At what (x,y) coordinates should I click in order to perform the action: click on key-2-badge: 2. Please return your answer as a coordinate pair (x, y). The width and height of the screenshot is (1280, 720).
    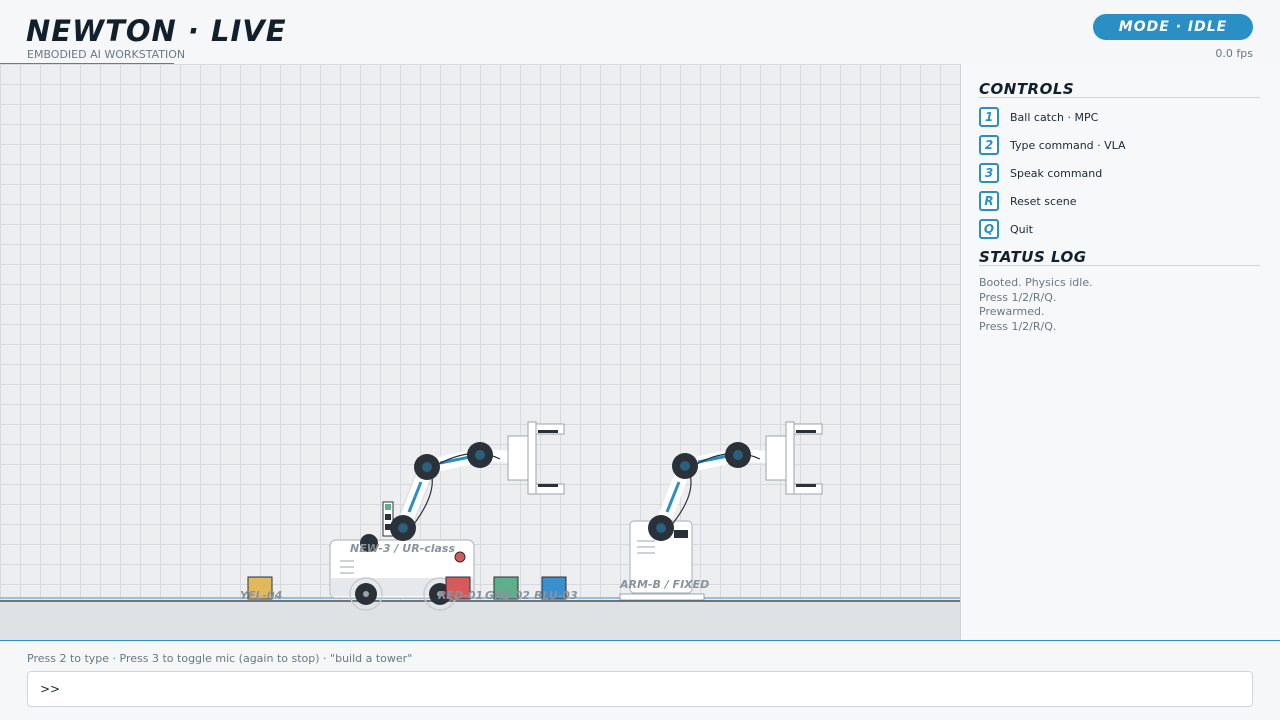
    Looking at the image, I should click on (989, 145).